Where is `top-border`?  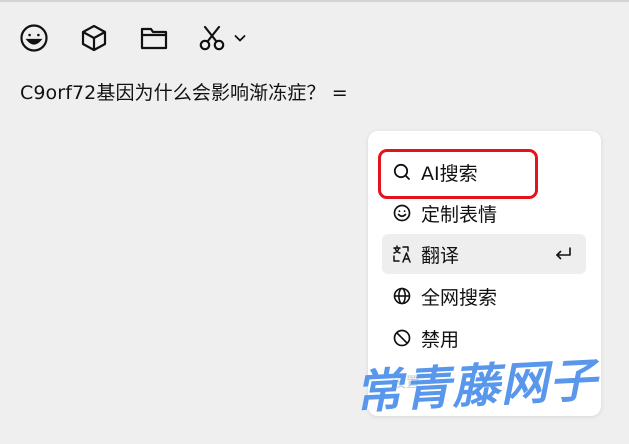
top-border is located at coordinates (314, 1).